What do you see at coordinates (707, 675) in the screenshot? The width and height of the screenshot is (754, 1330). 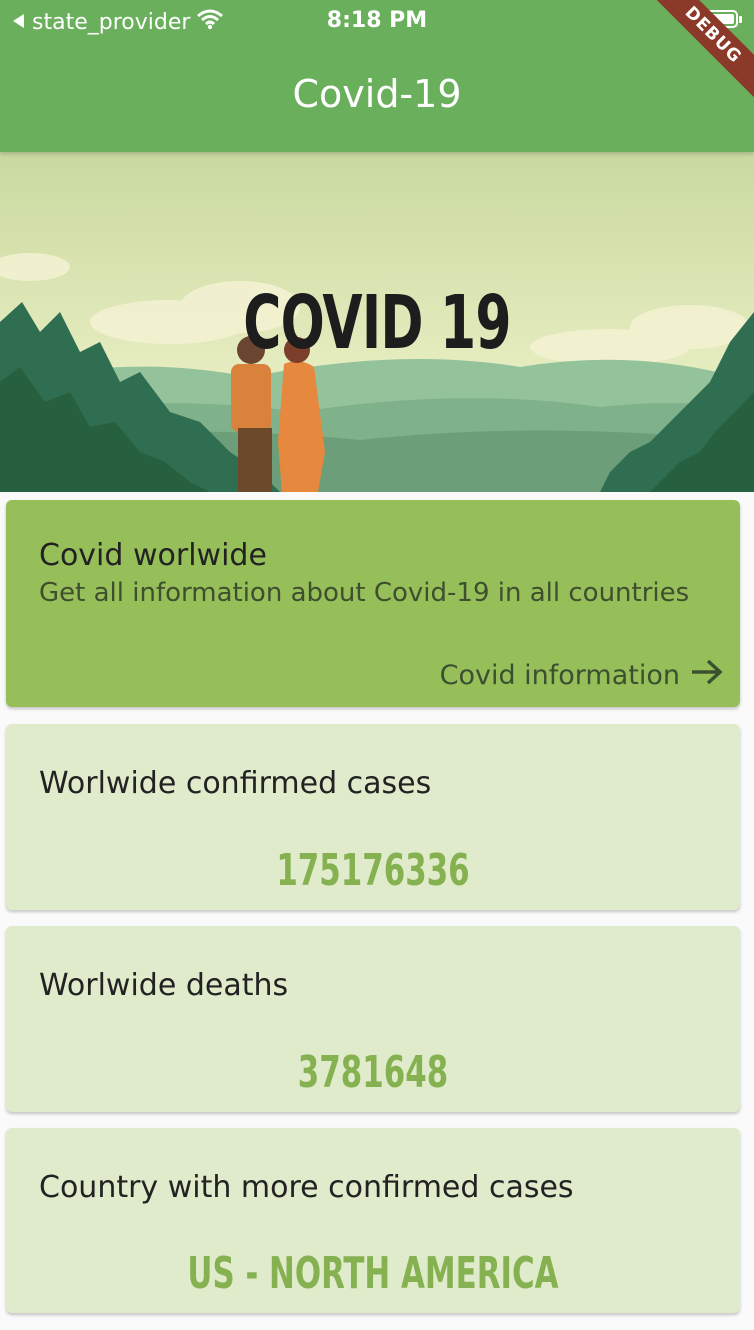 I see `arrow-right-icon` at bounding box center [707, 675].